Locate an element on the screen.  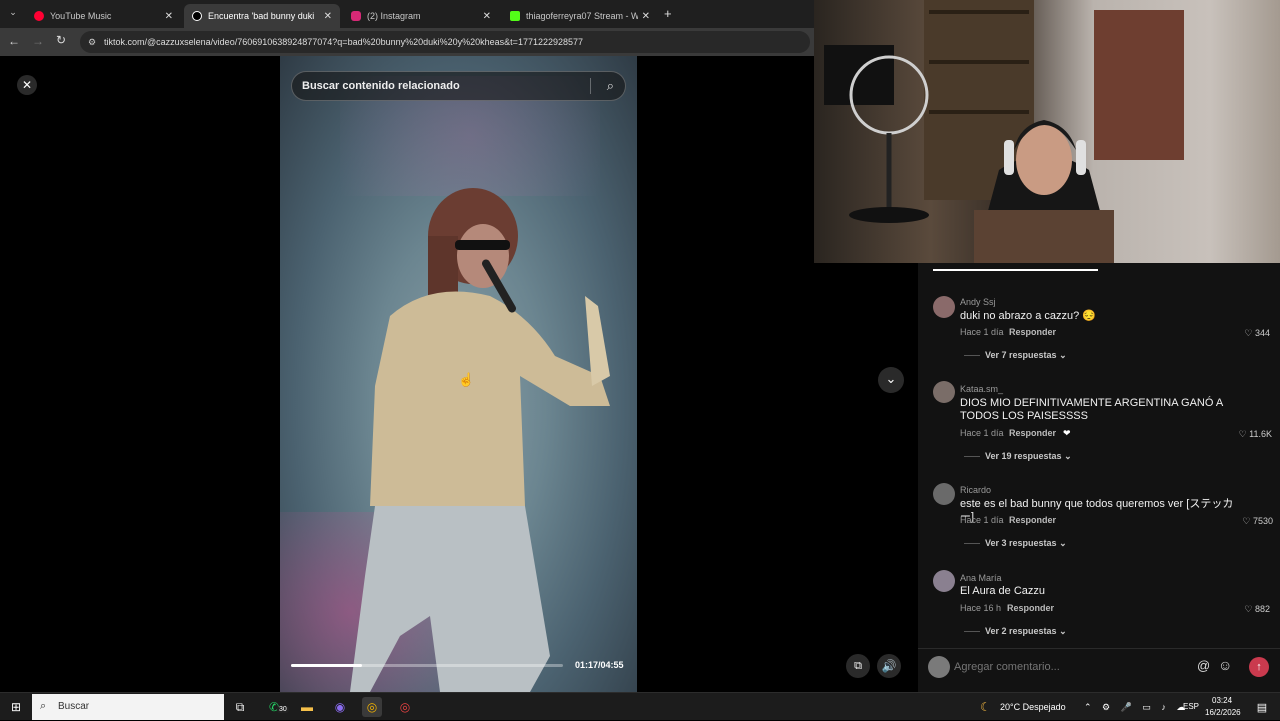
comment-age: Hace 16 h is located at coordinates (981, 608).